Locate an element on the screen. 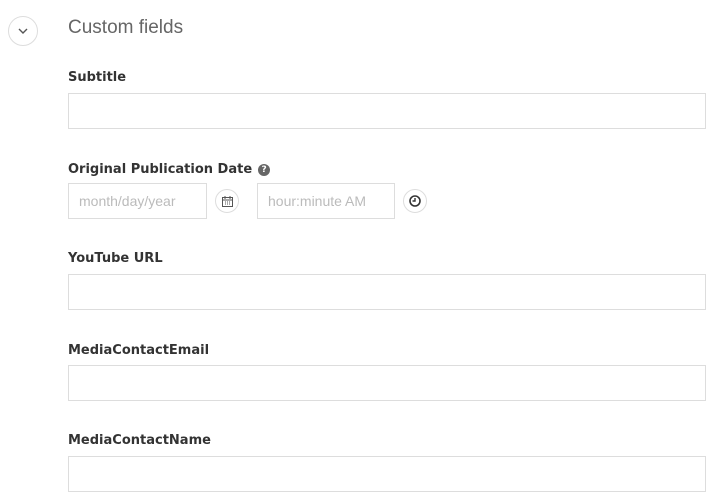 The height and width of the screenshot is (503, 716). media-contact-name-label: MediaContactName is located at coordinates (139, 440).